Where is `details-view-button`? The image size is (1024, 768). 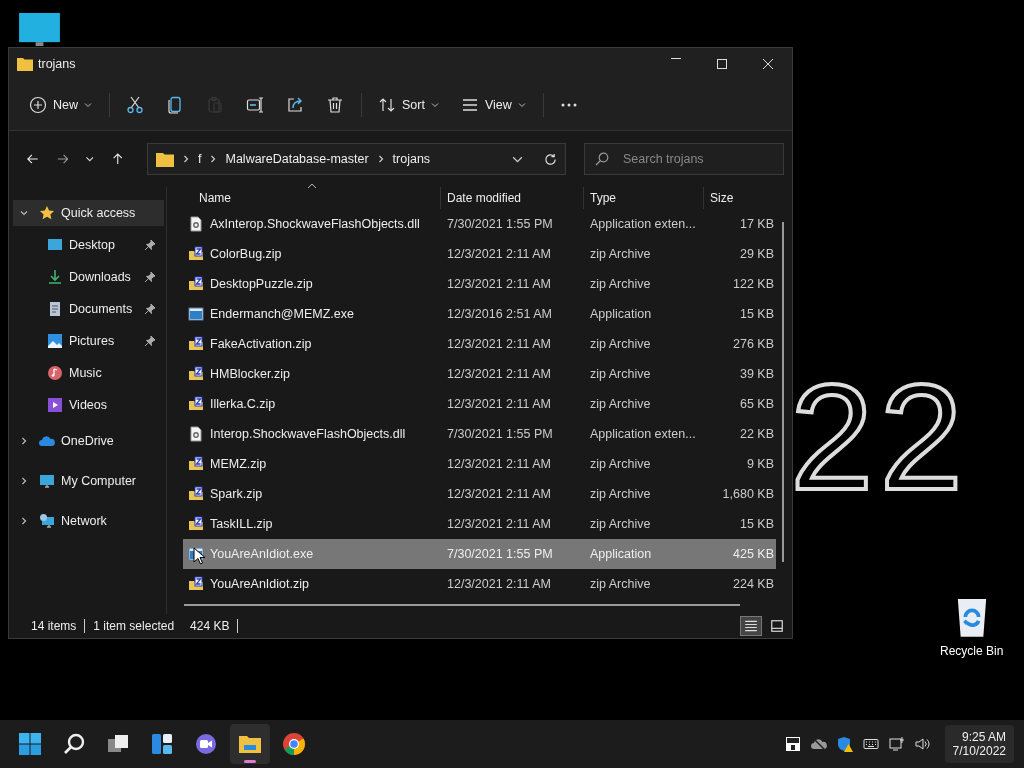 details-view-button is located at coordinates (751, 626).